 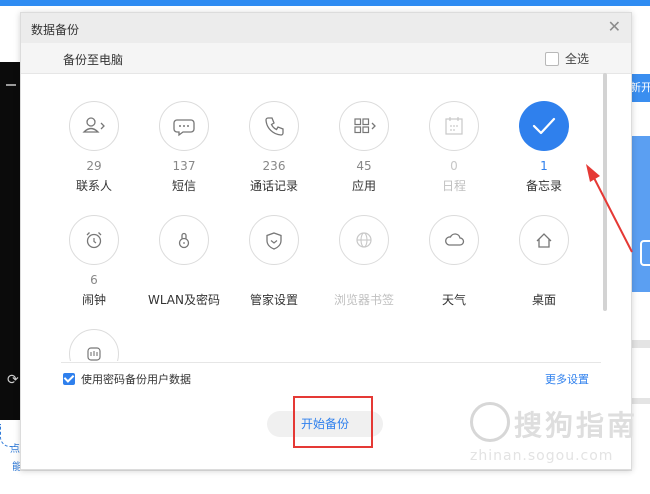 I want to click on watermark-url: zhinan.sogou.com, so click(x=542, y=456).